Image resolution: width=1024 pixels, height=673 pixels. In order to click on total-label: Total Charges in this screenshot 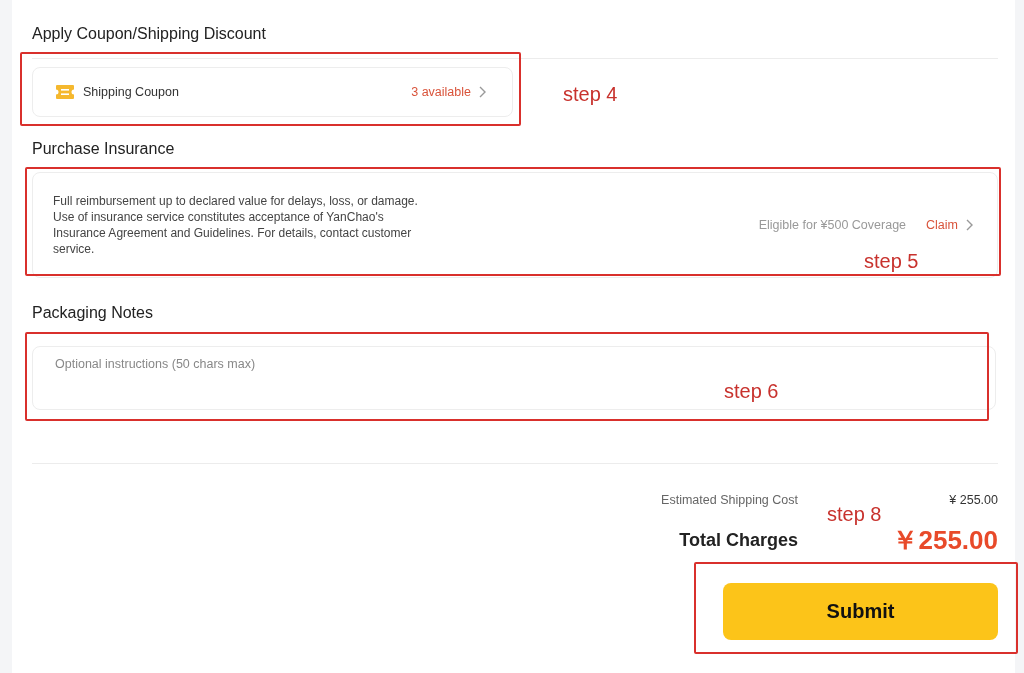, I will do `click(738, 540)`.